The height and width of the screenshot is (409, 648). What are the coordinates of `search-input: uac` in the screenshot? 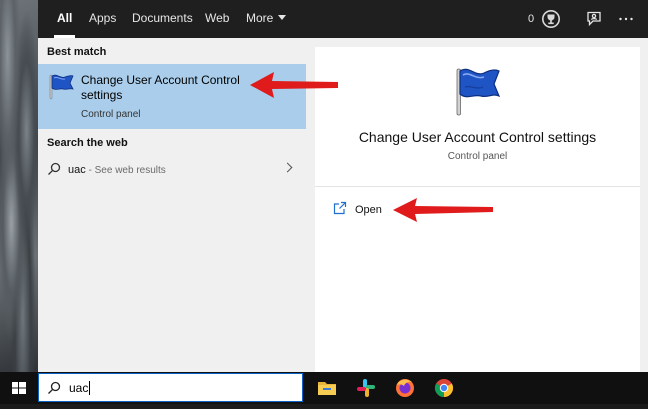 It's located at (80, 388).